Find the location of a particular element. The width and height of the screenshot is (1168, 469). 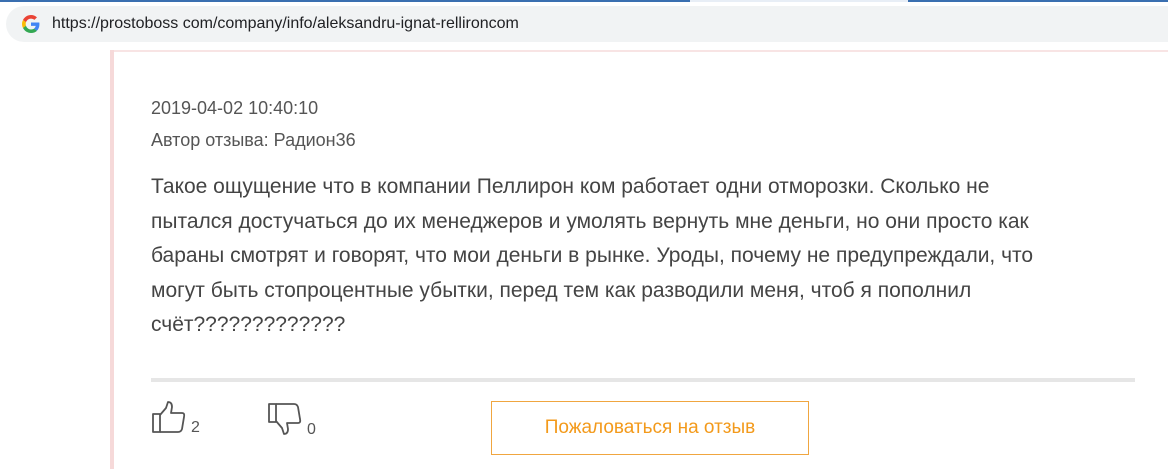

loading-lines is located at coordinates (584, 1).